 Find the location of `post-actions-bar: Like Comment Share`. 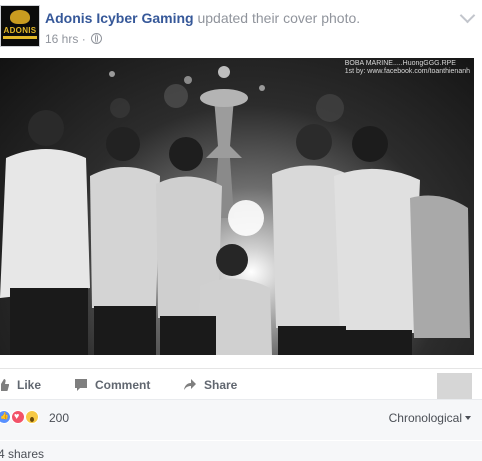

post-actions-bar: Like Comment Share is located at coordinates (241, 386).